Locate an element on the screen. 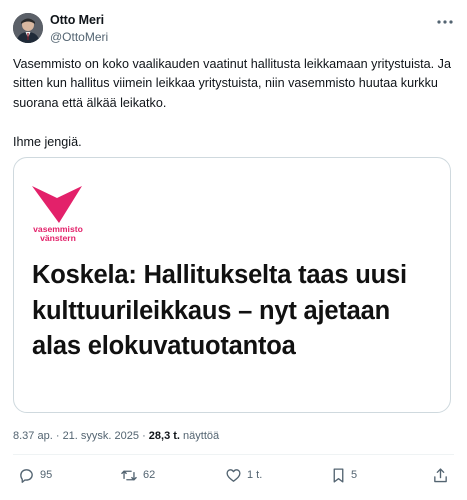 This screenshot has width=467, height=500. repost-button: 62 is located at coordinates (137, 475).